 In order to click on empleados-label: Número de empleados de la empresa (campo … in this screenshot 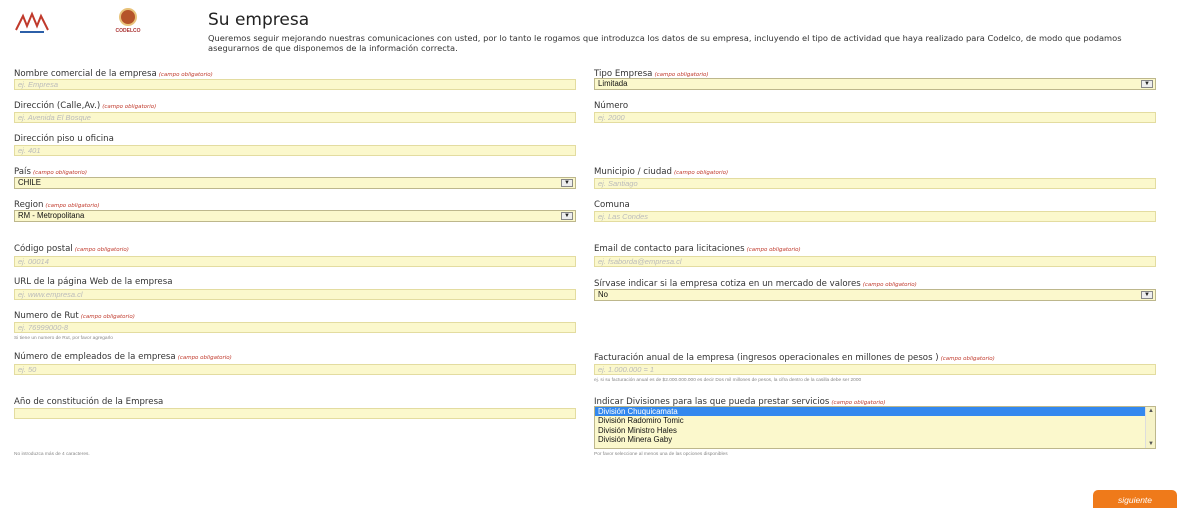, I will do `click(123, 357)`.